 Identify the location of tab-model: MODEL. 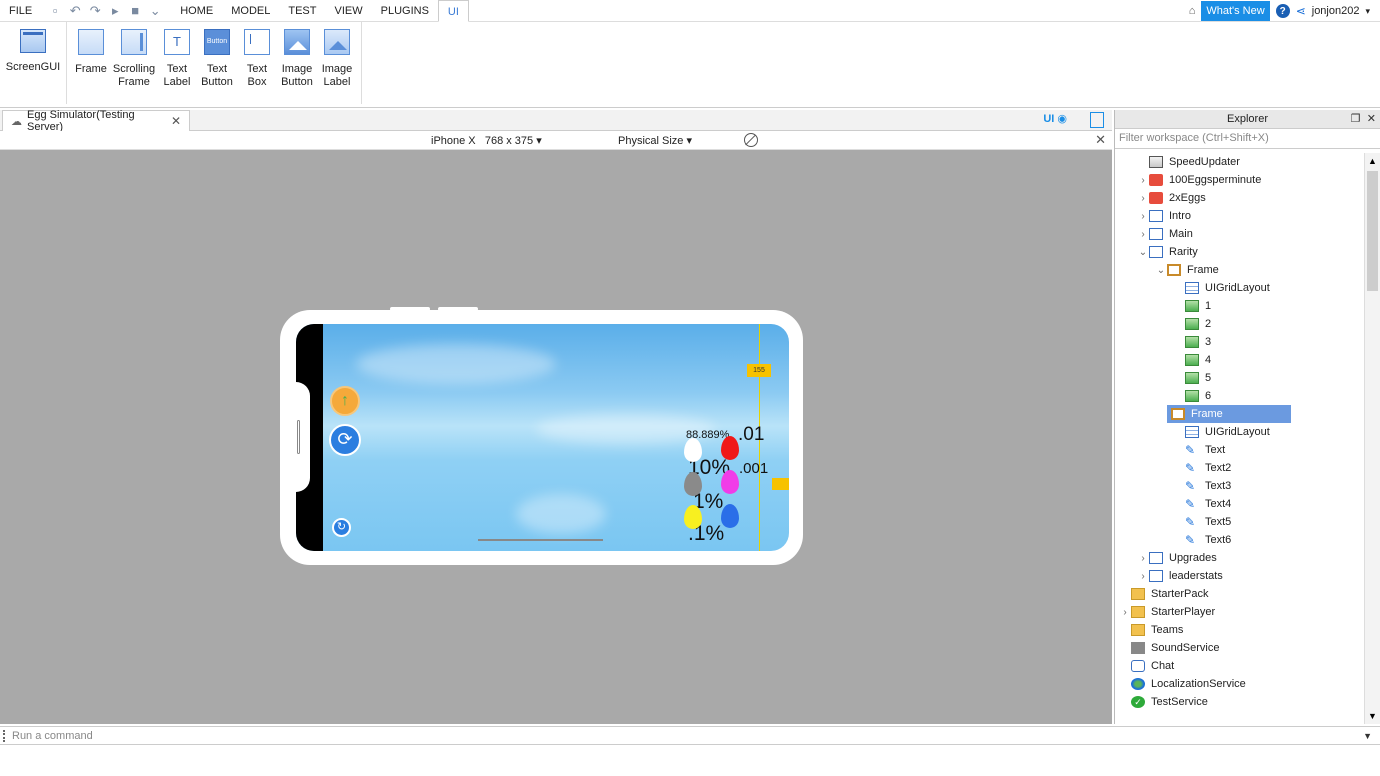
(250, 11).